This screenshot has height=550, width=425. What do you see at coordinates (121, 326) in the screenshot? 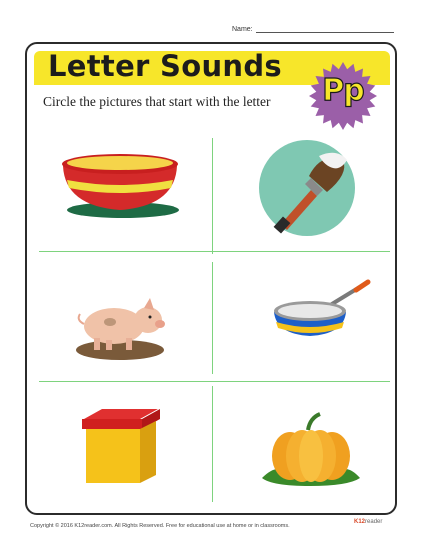
I see `pig-icon` at bounding box center [121, 326].